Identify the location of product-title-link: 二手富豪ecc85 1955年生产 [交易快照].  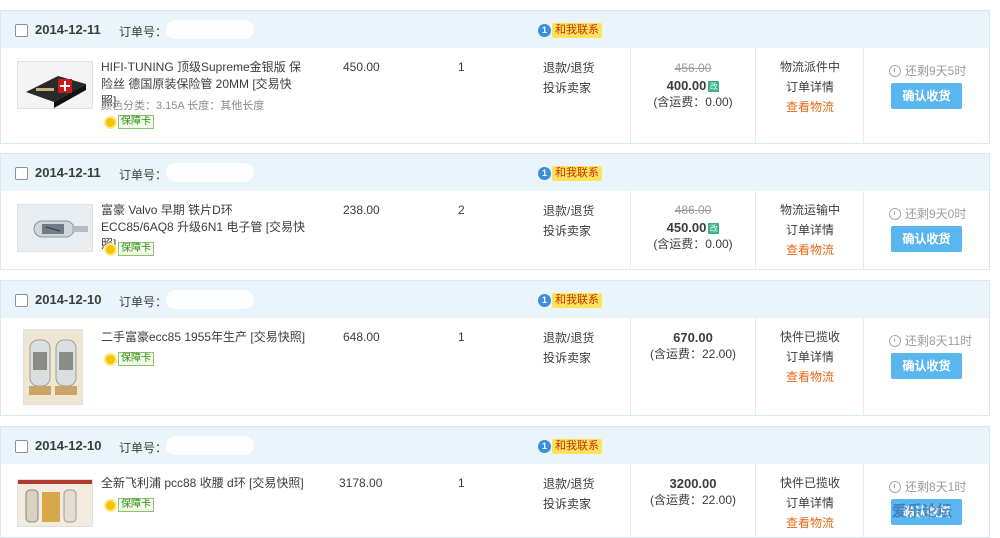
(203, 337).